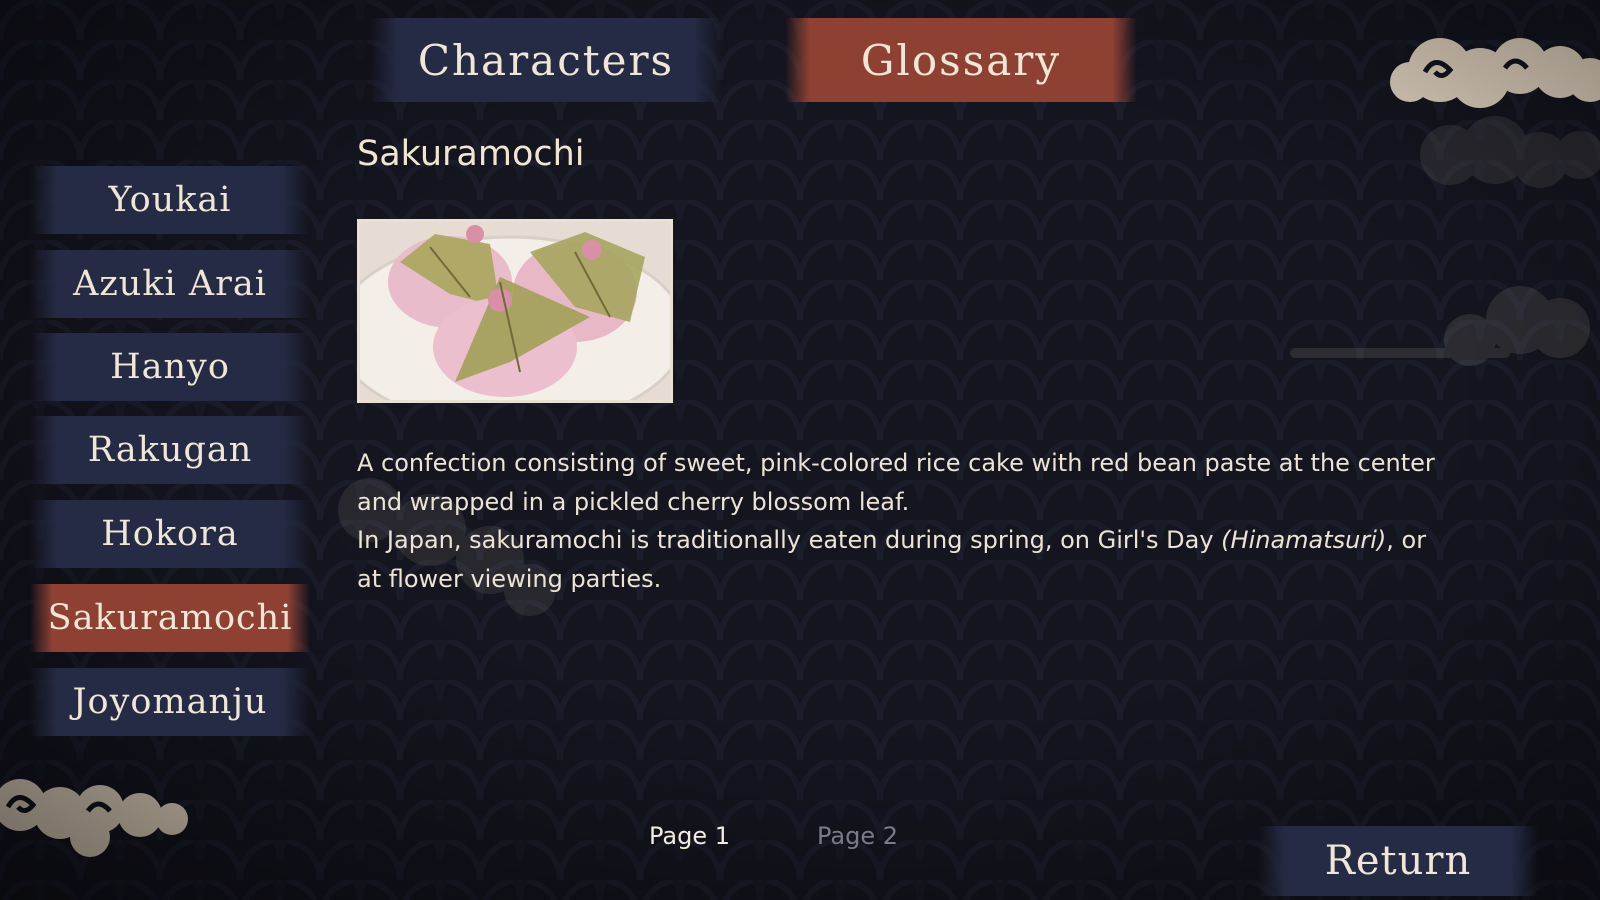 The width and height of the screenshot is (1600, 900). I want to click on sidebar-item-label: Azuki Arai, so click(170, 284).